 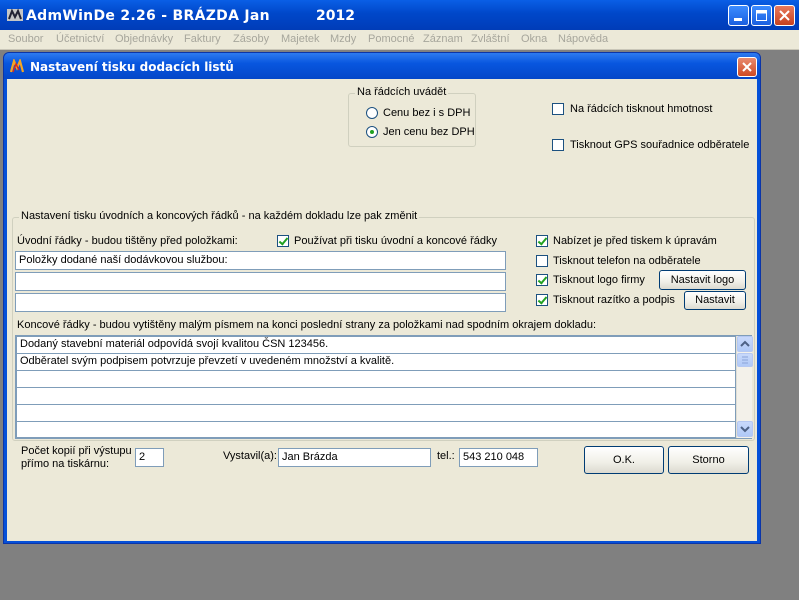 I want to click on offer-edit-checkbox-label: Nabízet je před tiskem k úpravám, so click(x=635, y=241).